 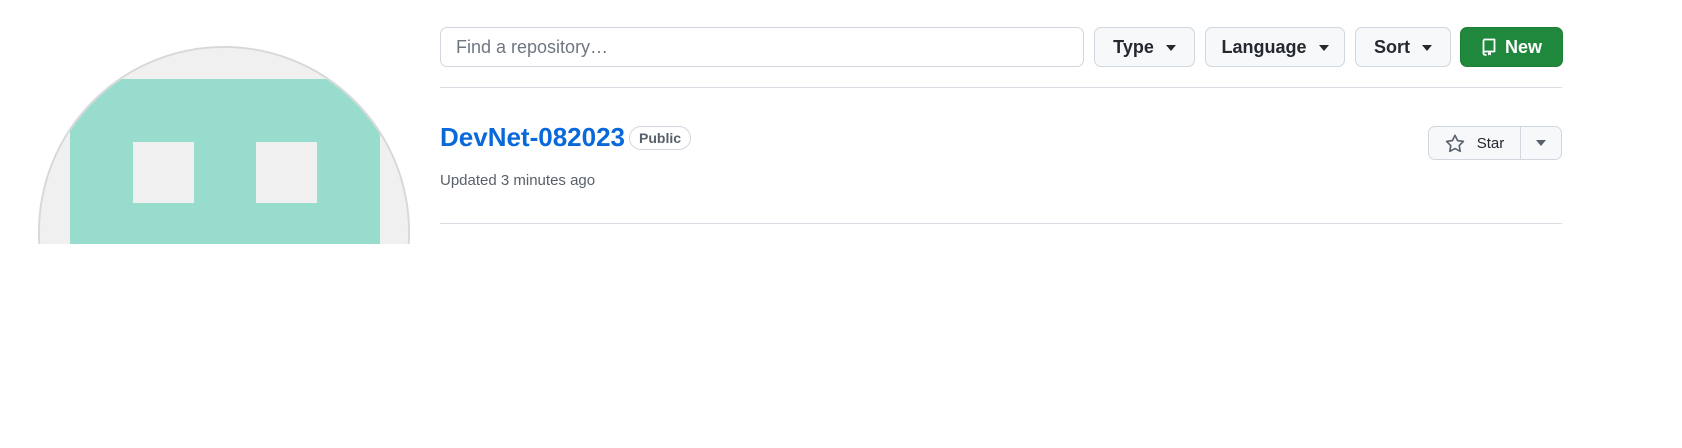 What do you see at coordinates (1133, 46) in the screenshot?
I see `type-filter-label: Type` at bounding box center [1133, 46].